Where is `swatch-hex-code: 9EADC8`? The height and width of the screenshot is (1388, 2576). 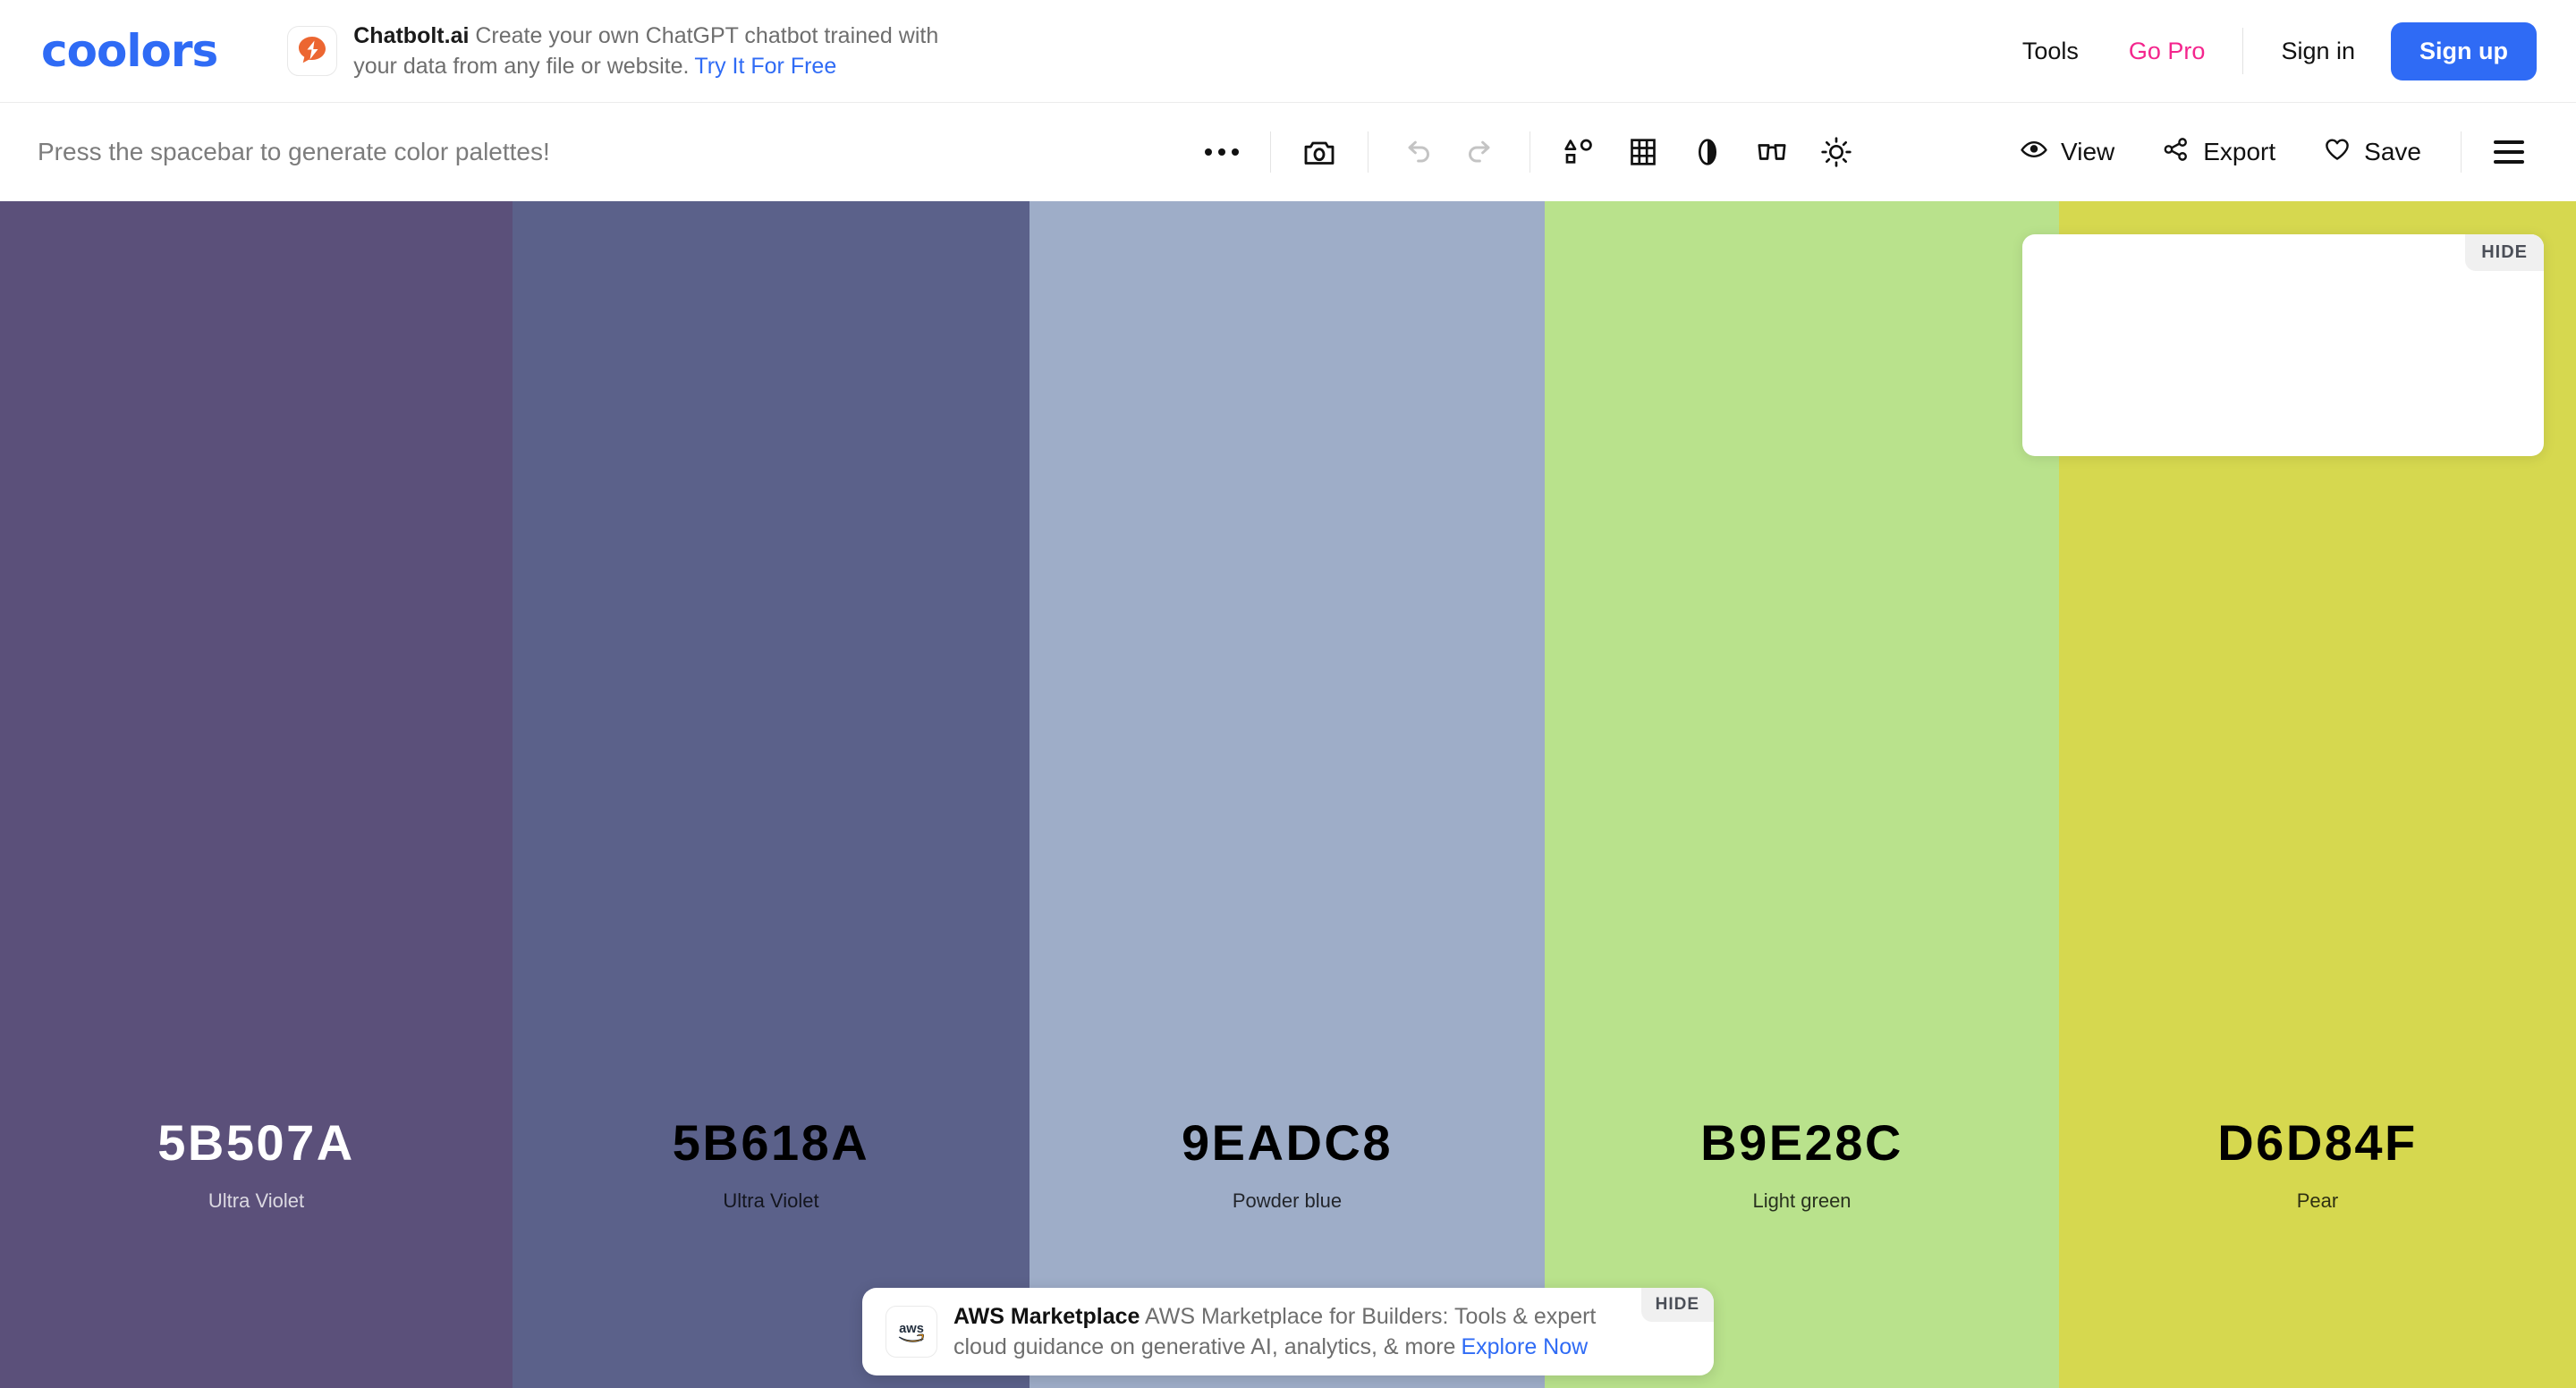
swatch-hex-code: 9EADC8 is located at coordinates (1287, 1142).